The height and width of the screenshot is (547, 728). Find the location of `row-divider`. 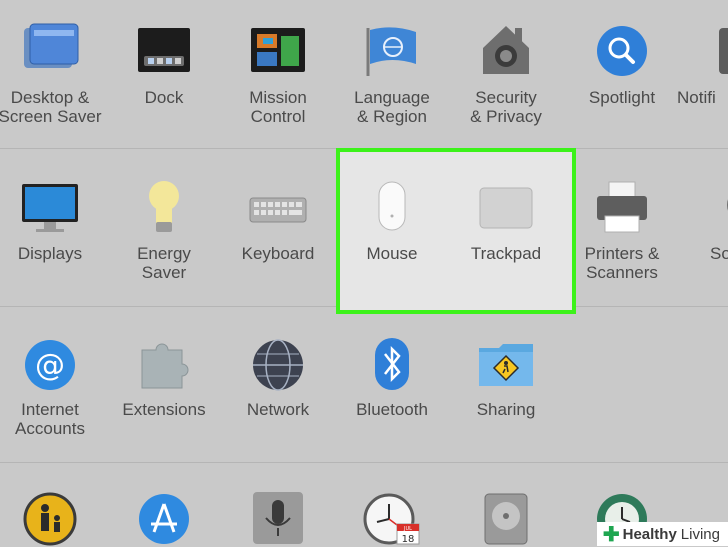

row-divider is located at coordinates (364, 462).